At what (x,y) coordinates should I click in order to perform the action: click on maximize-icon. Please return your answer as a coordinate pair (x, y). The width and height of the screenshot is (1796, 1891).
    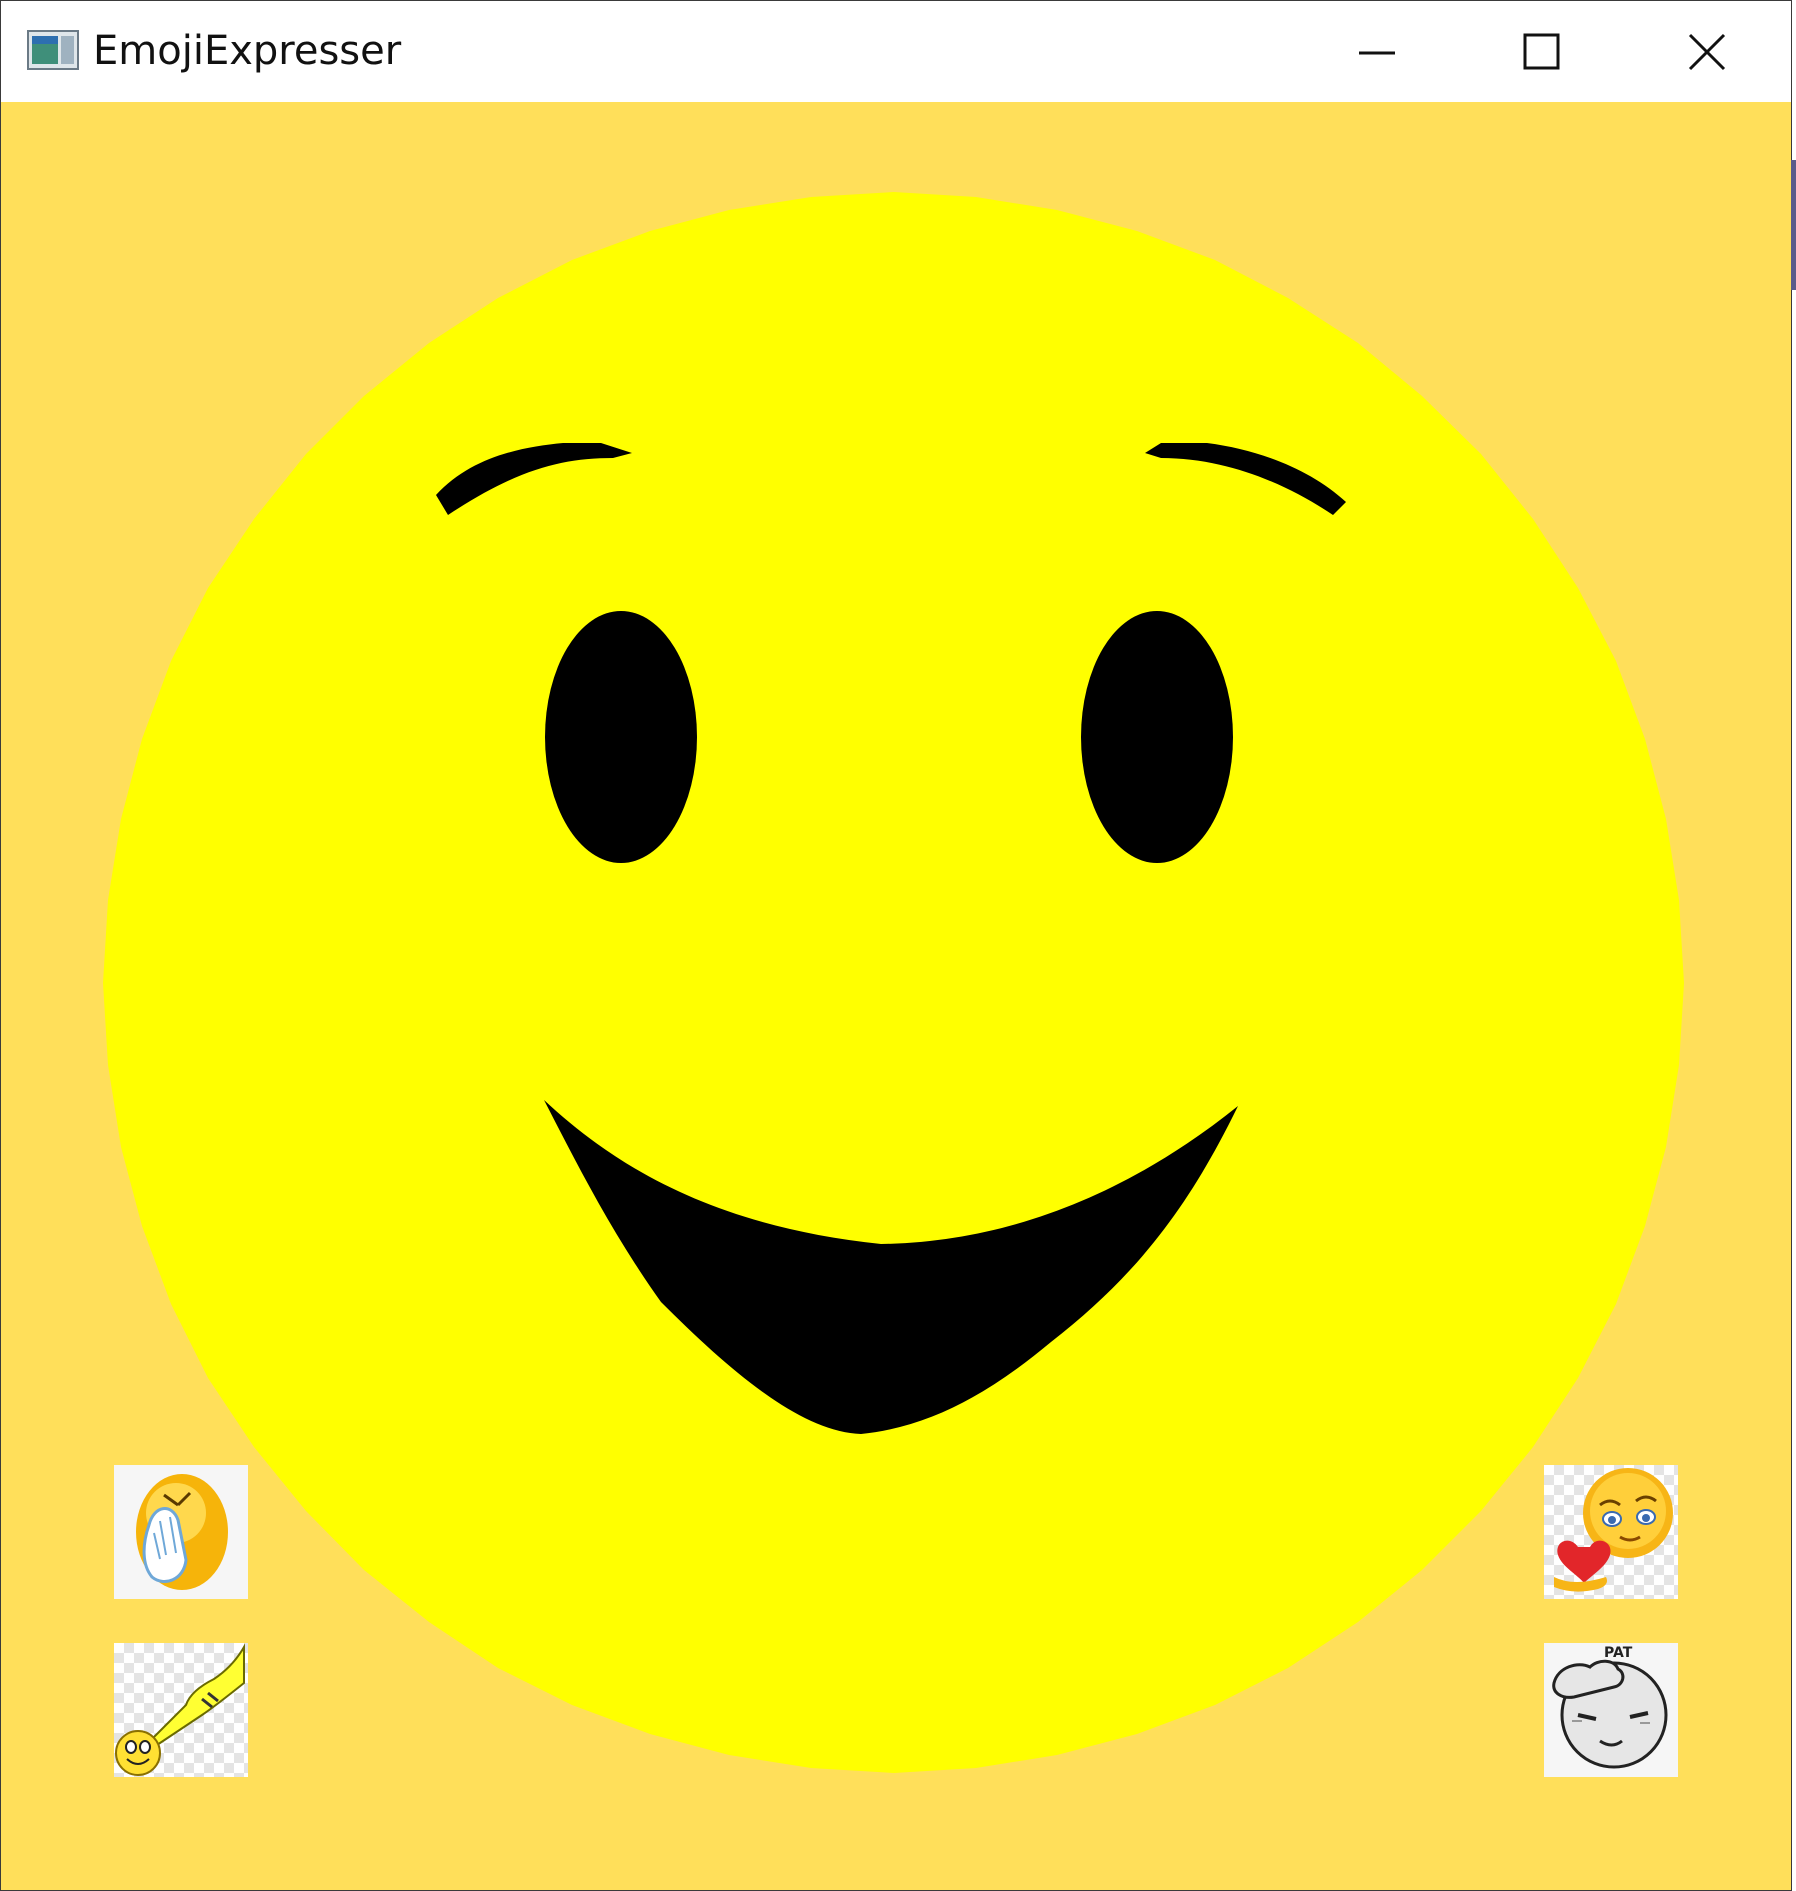
    Looking at the image, I should click on (1541, 51).